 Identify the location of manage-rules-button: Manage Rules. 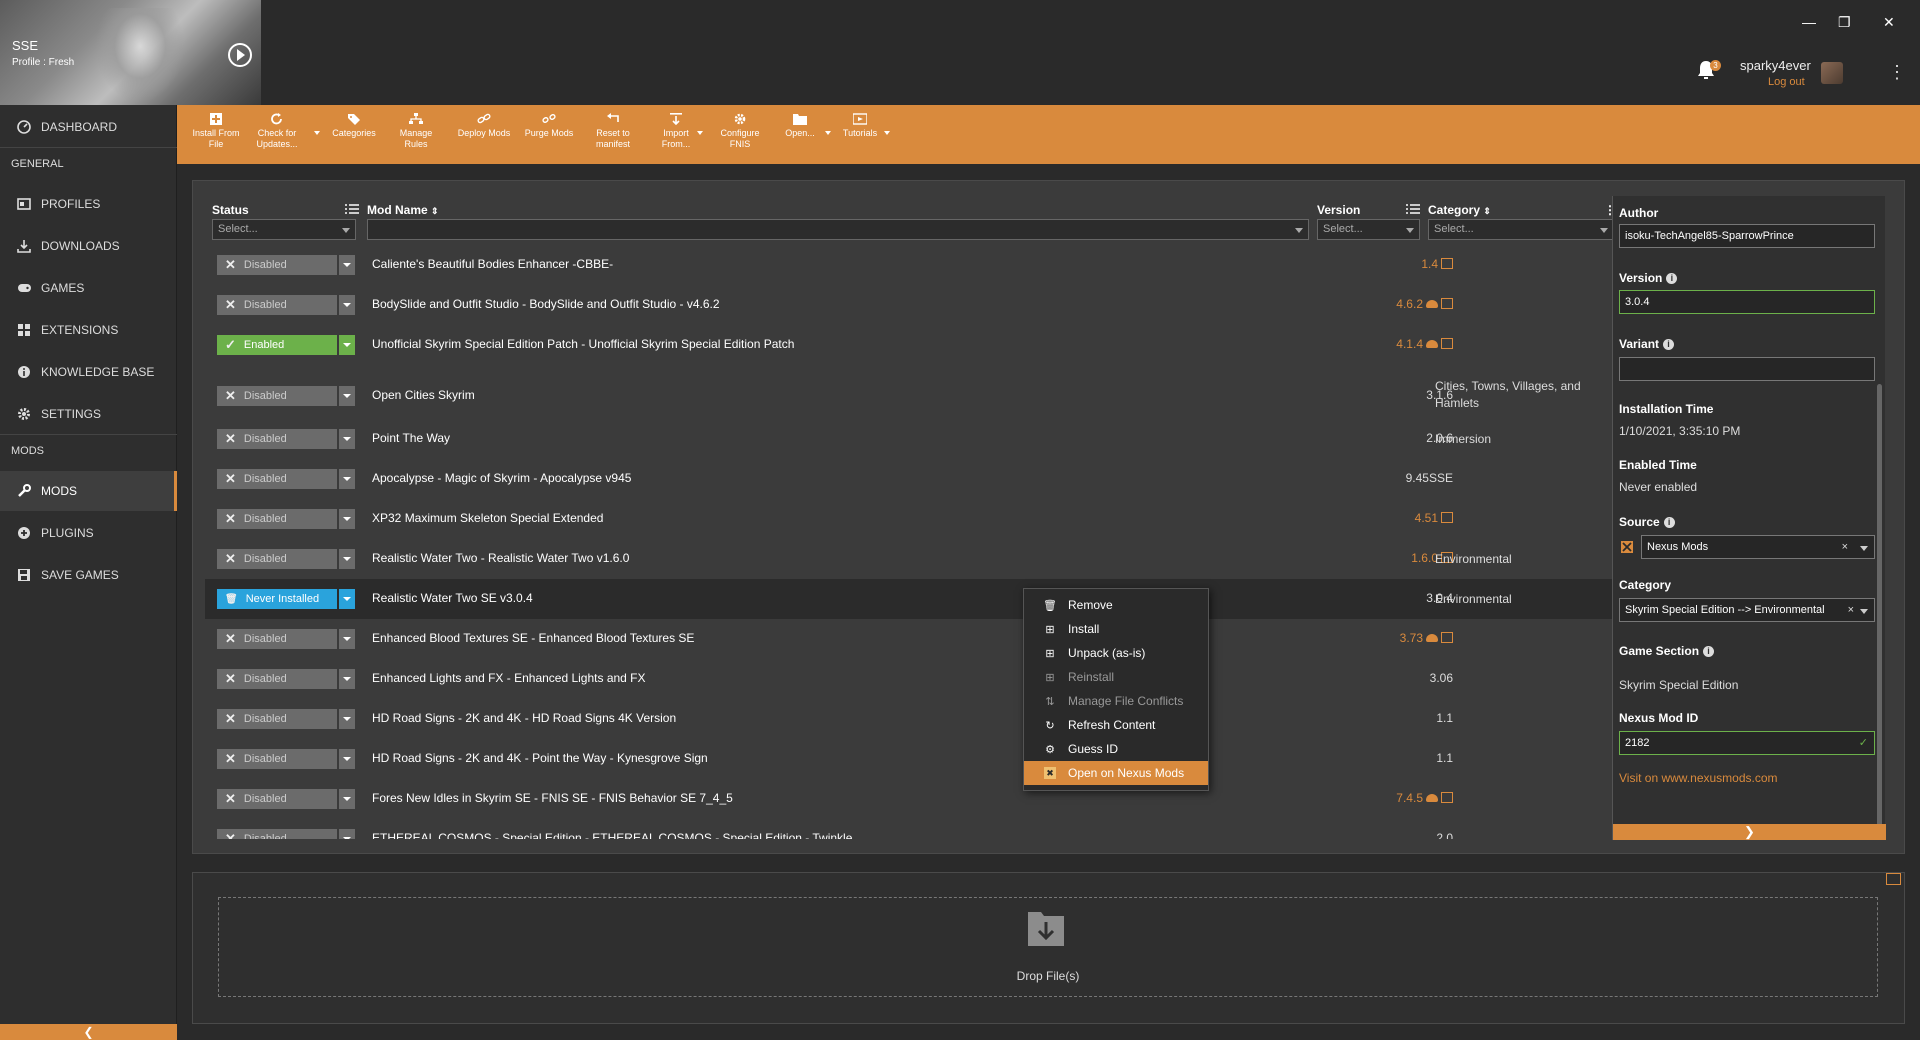
(416, 131).